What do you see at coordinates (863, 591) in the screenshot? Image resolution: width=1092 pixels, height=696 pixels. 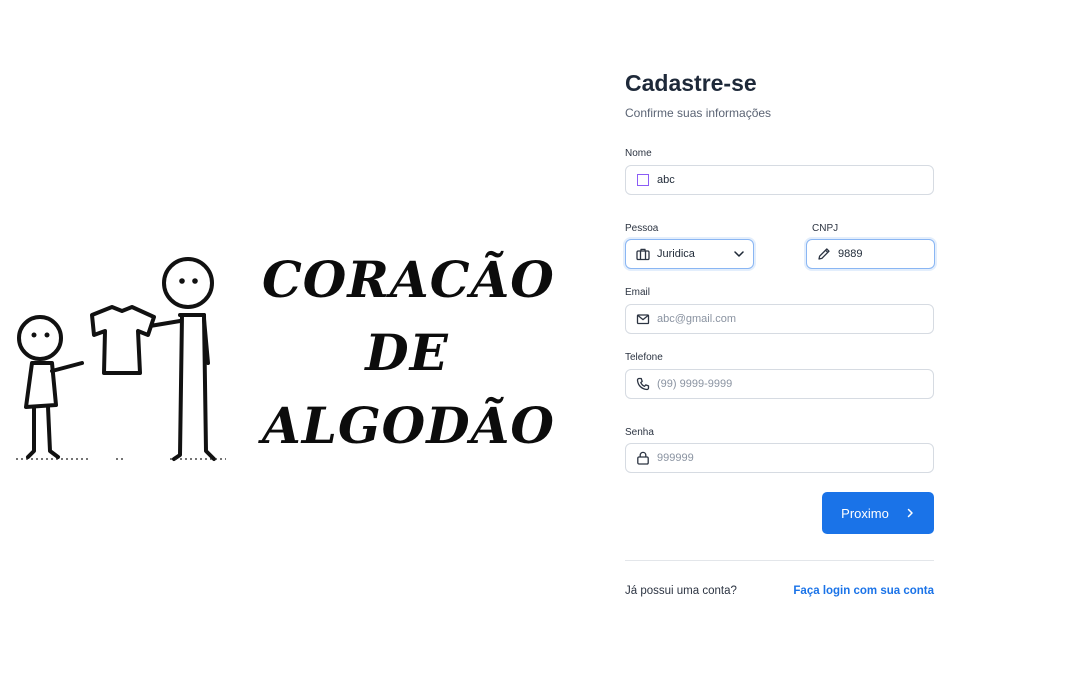 I see `login-link: Faça login com sua conta` at bounding box center [863, 591].